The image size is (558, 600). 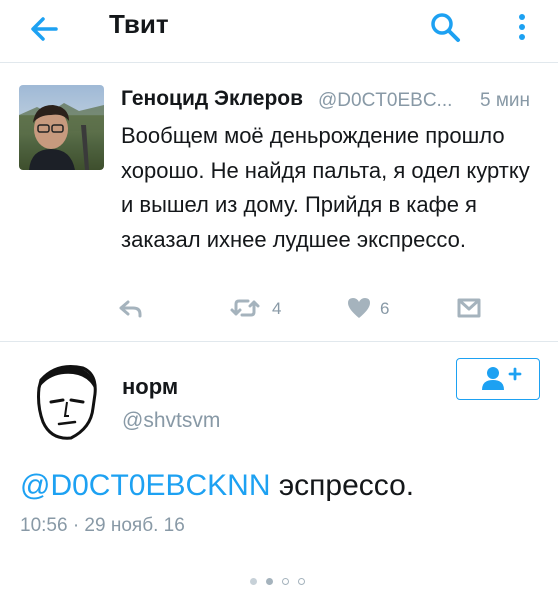 I want to click on profile-drawing, so click(x=67, y=402).